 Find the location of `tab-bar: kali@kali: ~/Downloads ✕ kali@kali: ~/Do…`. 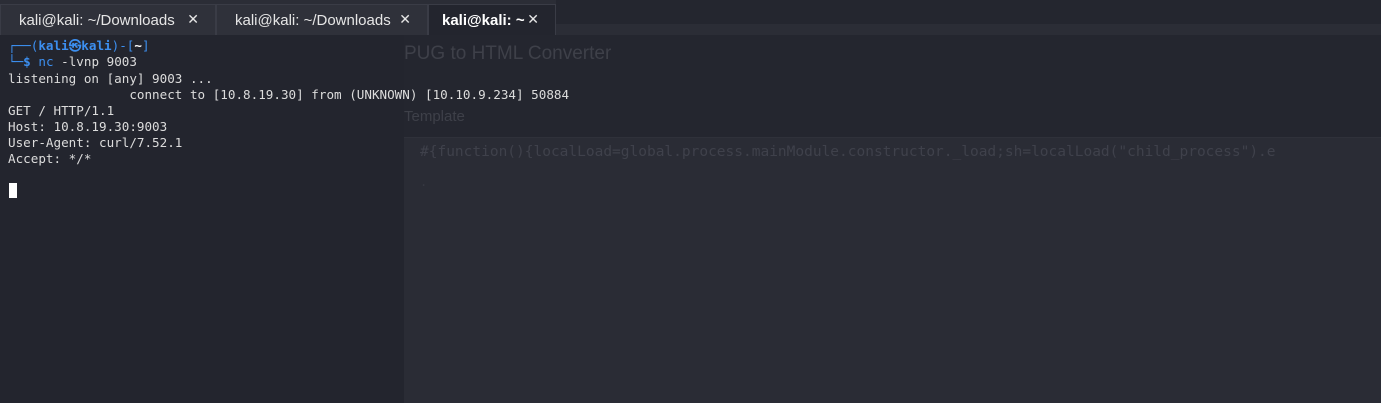

tab-bar: kali@kali: ~/Downloads ✕ kali@kali: ~/Do… is located at coordinates (690, 17).